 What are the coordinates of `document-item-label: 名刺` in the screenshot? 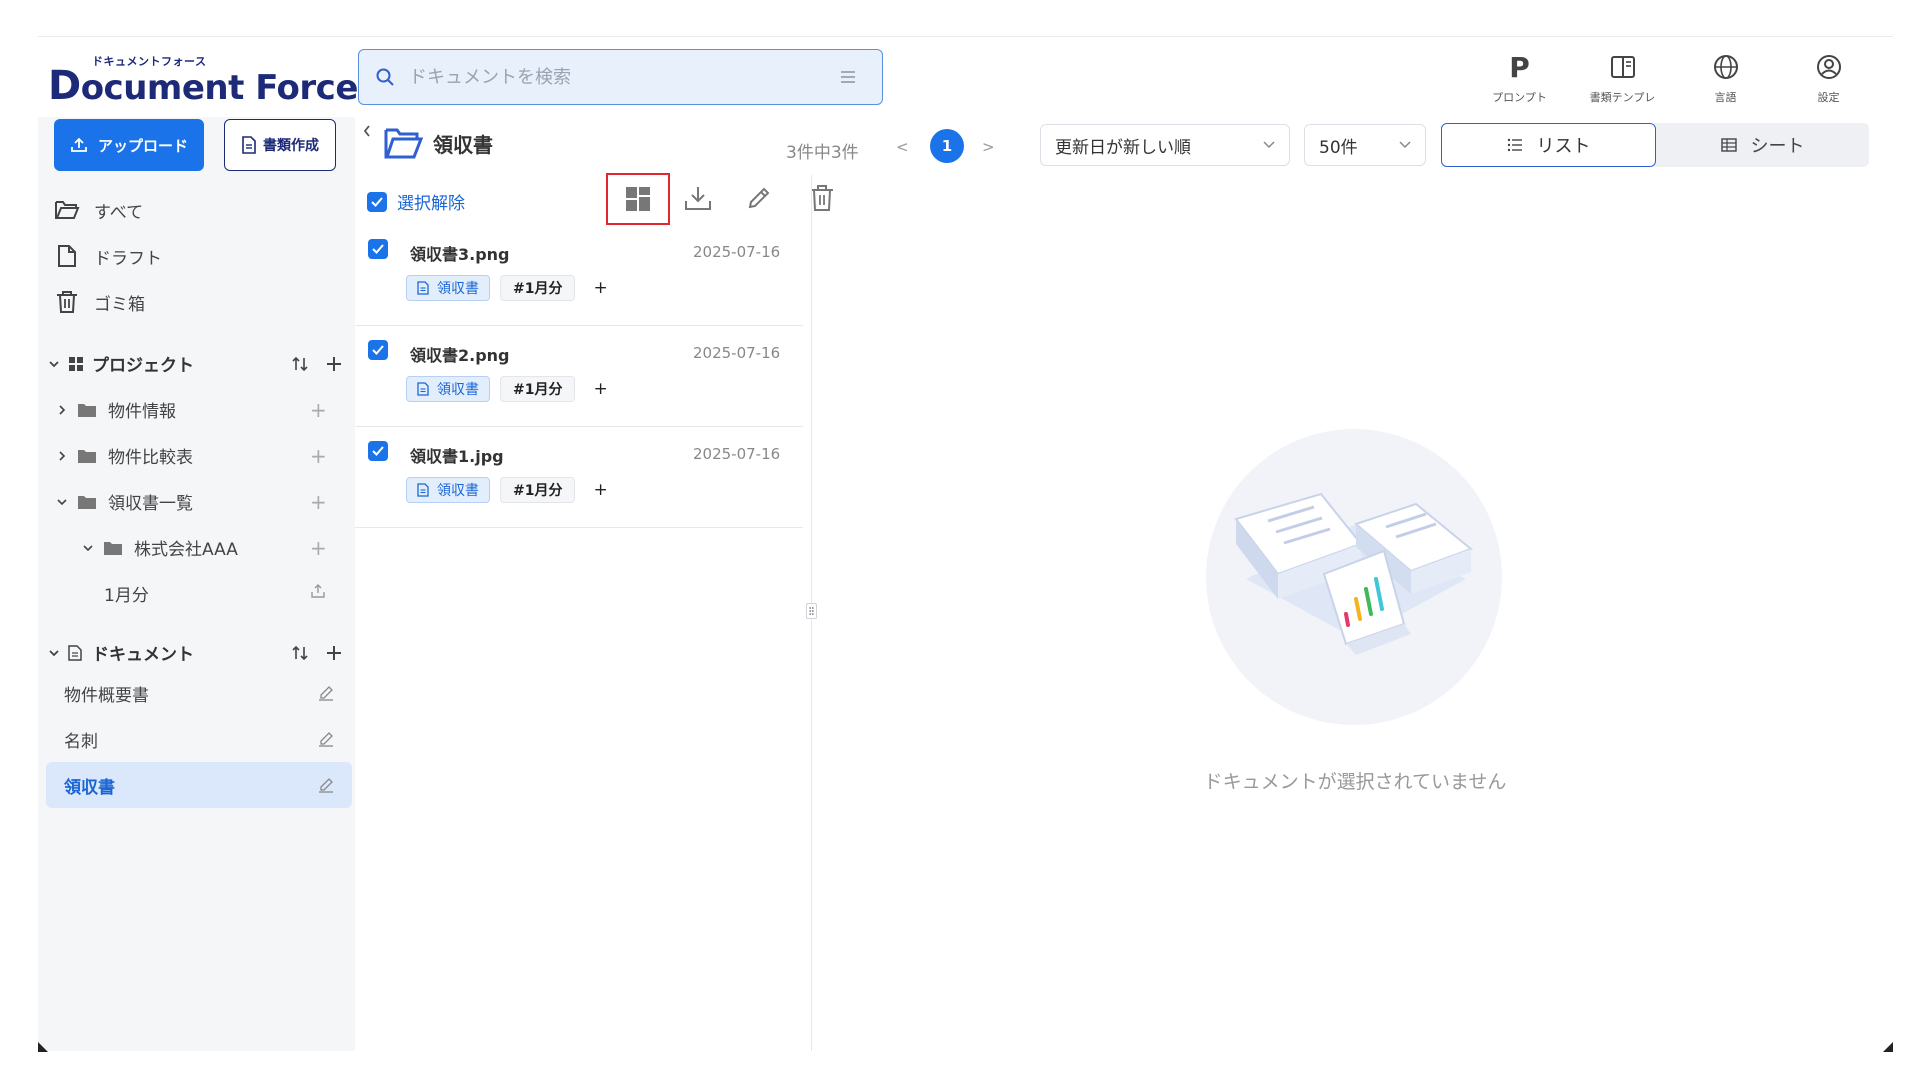 It's located at (81, 741).